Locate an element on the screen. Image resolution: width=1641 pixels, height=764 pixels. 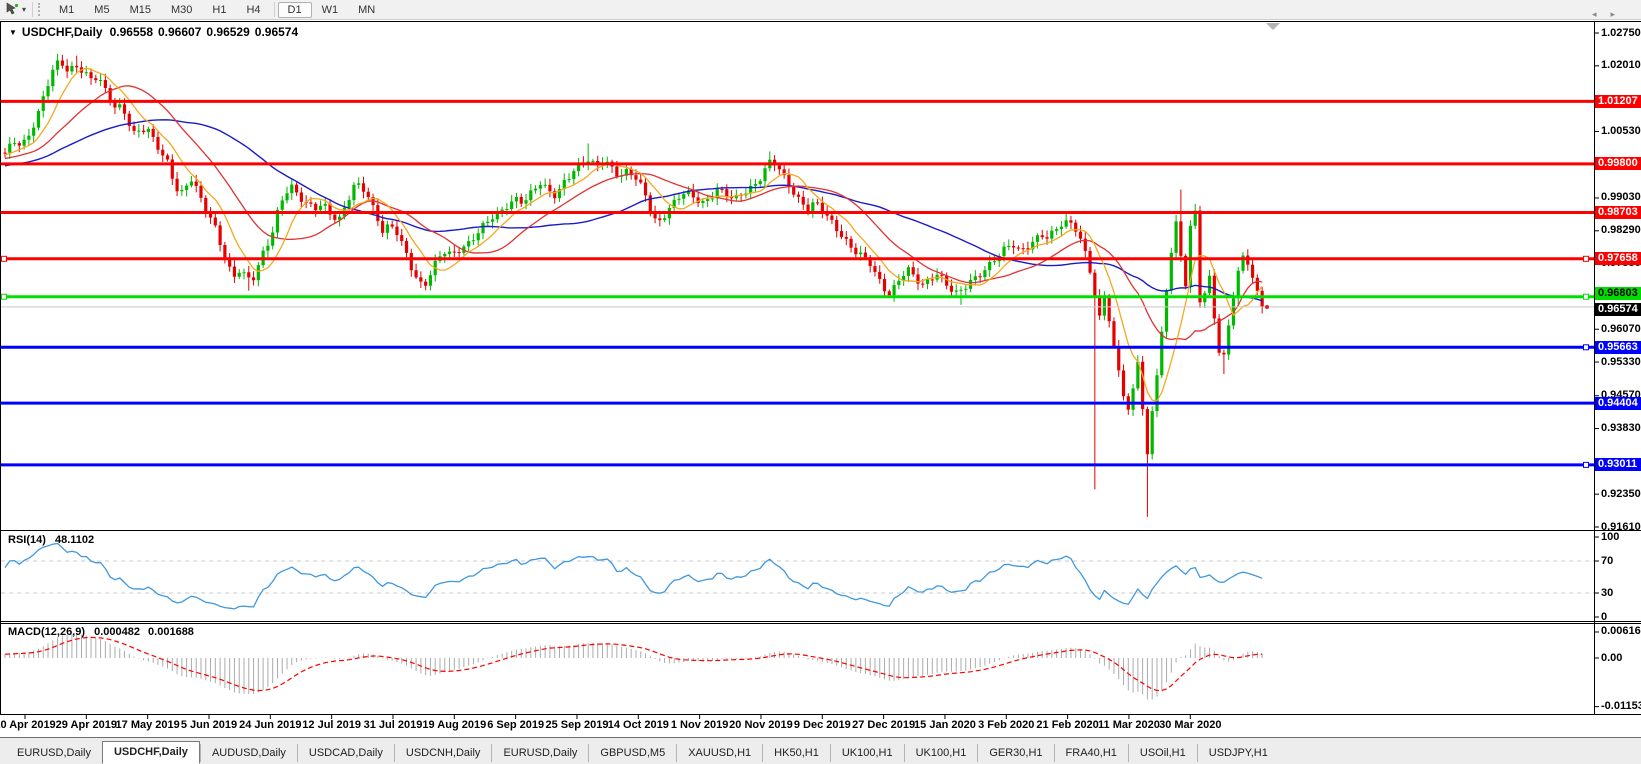
date-tick-label: 6 Sep 2019 is located at coordinates (516, 725).